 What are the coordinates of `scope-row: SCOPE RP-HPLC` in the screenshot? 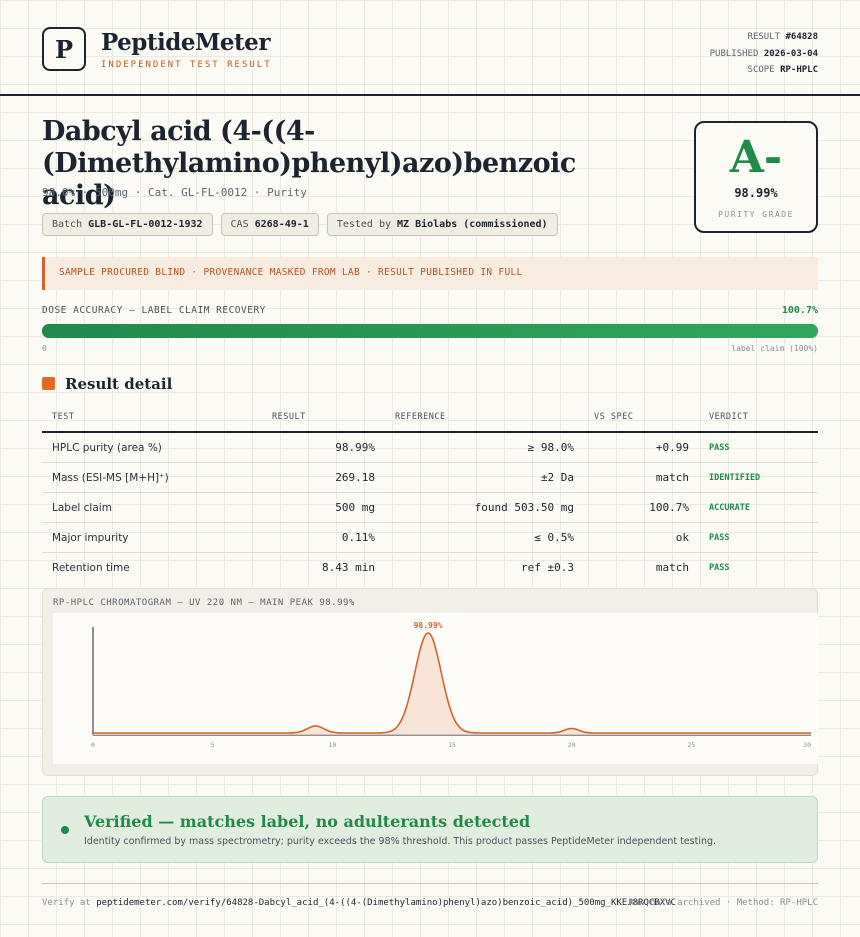 It's located at (782, 70).